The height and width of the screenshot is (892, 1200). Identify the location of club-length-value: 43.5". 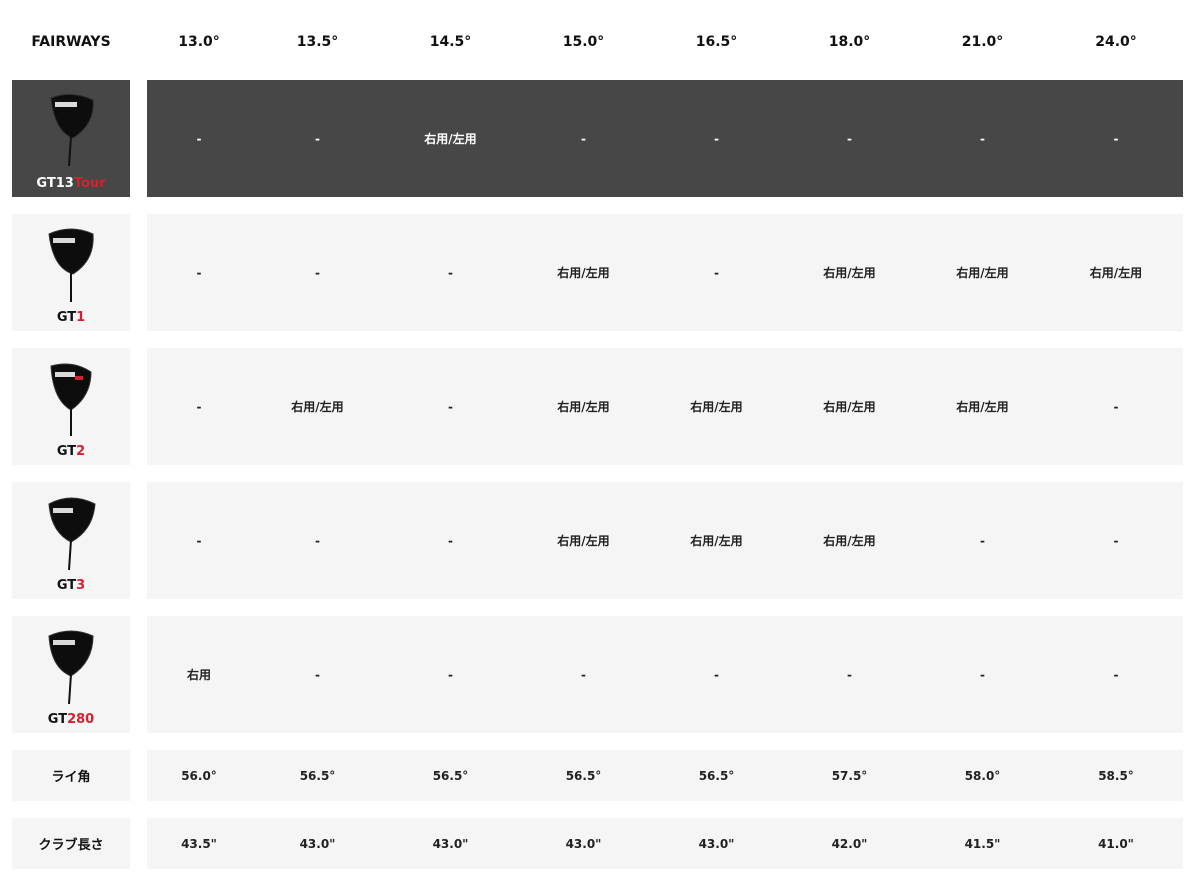
(199, 843).